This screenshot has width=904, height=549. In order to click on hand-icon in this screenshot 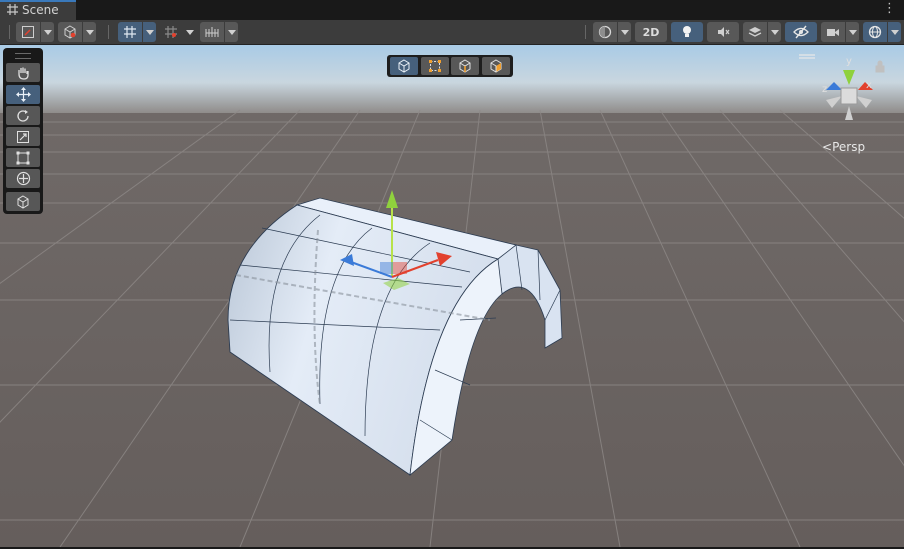, I will do `click(23, 73)`.